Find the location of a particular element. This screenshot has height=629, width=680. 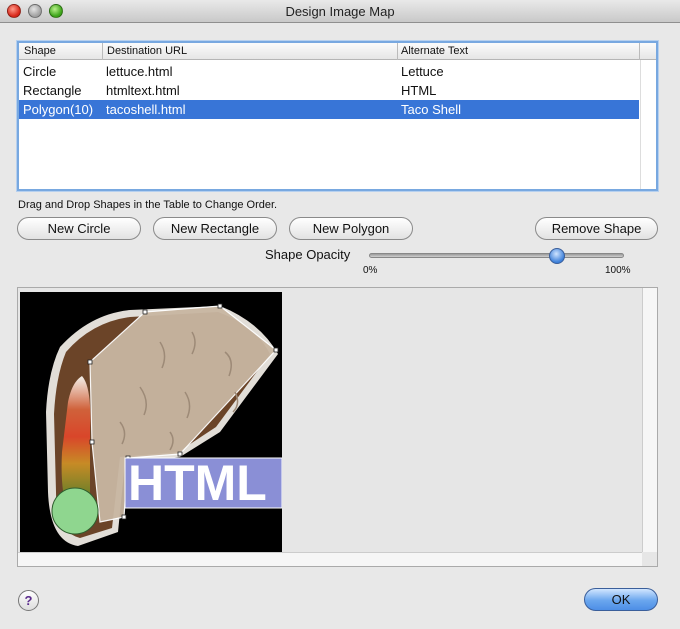

cell-url: lettuce.html is located at coordinates (139, 71).